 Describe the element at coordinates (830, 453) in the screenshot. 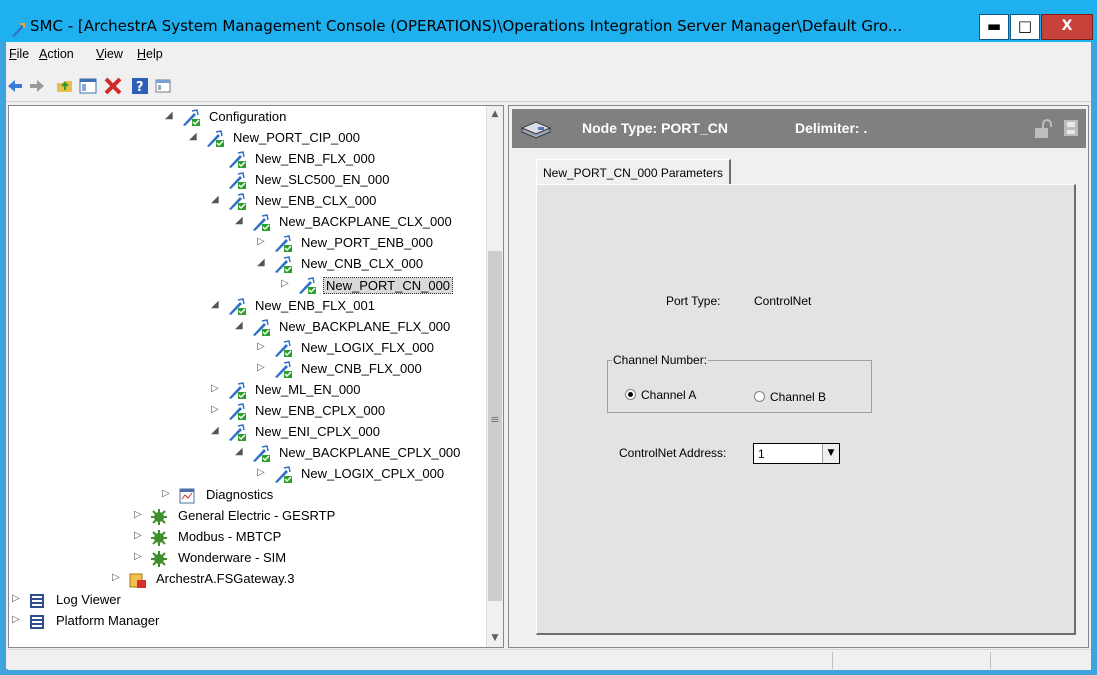

I see `chevron-down-icon: ▼` at that location.